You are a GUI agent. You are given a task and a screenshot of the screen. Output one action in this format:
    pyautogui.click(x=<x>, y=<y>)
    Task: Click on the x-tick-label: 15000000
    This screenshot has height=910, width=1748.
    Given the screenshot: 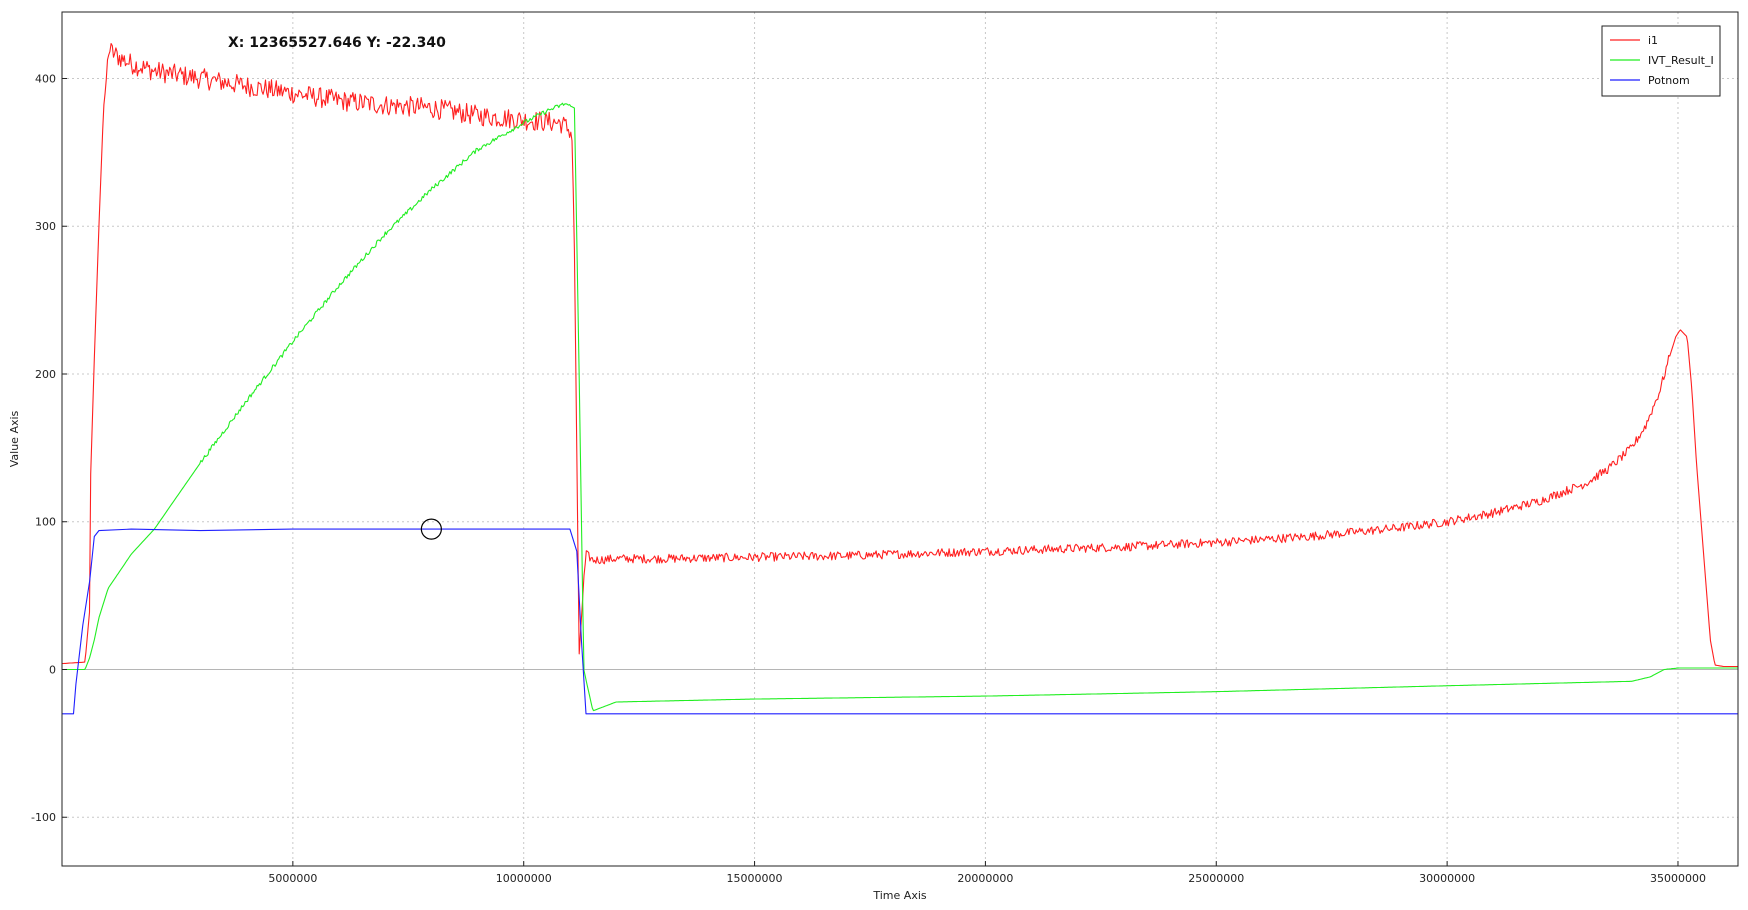 What is the action you would take?
    pyautogui.click(x=755, y=878)
    